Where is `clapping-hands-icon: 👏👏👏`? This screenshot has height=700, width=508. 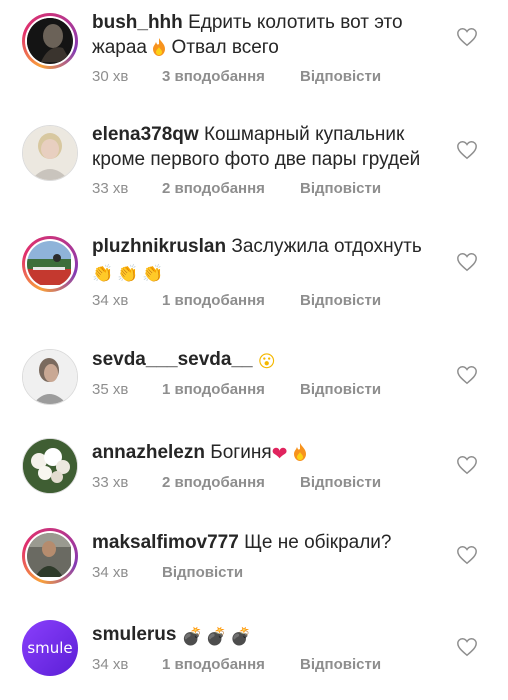 clapping-hands-icon: 👏👏👏 is located at coordinates (130, 273).